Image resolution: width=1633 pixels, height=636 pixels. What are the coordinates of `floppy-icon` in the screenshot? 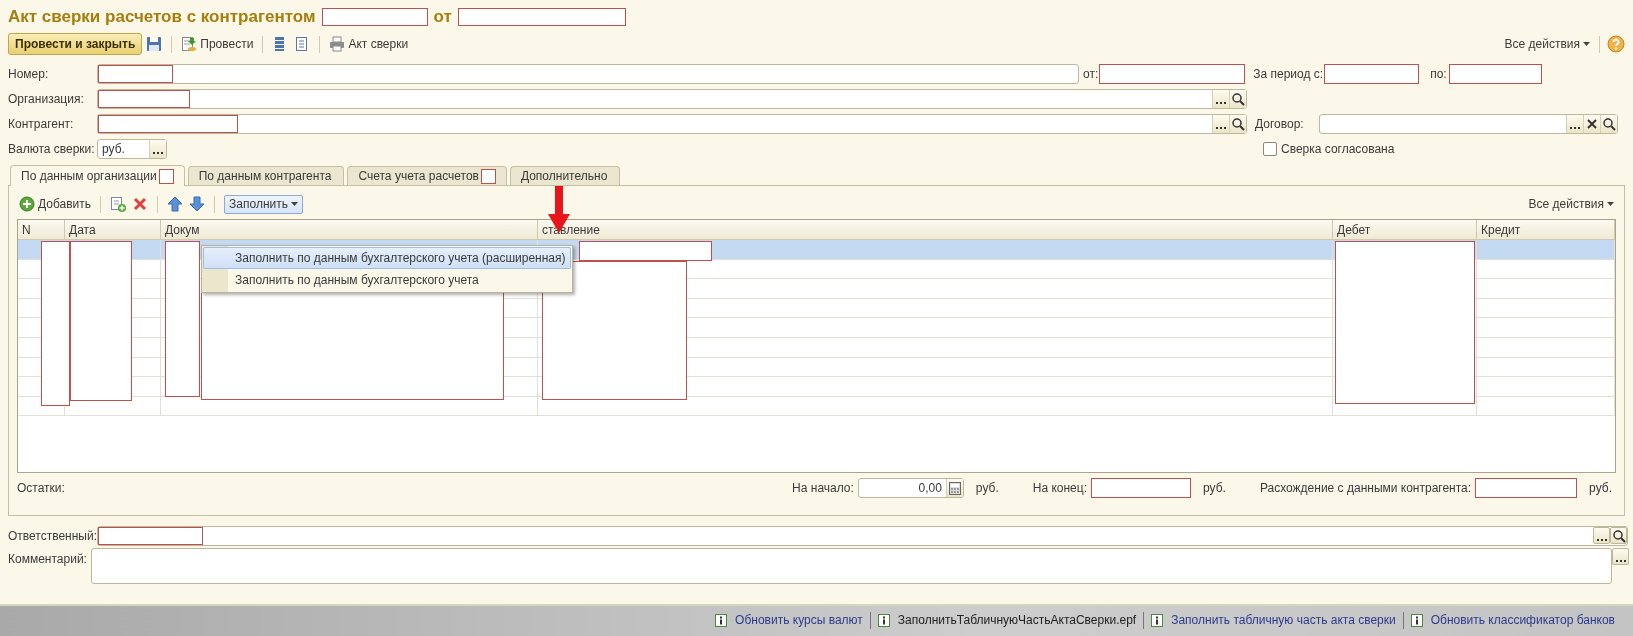 It's located at (154, 44).